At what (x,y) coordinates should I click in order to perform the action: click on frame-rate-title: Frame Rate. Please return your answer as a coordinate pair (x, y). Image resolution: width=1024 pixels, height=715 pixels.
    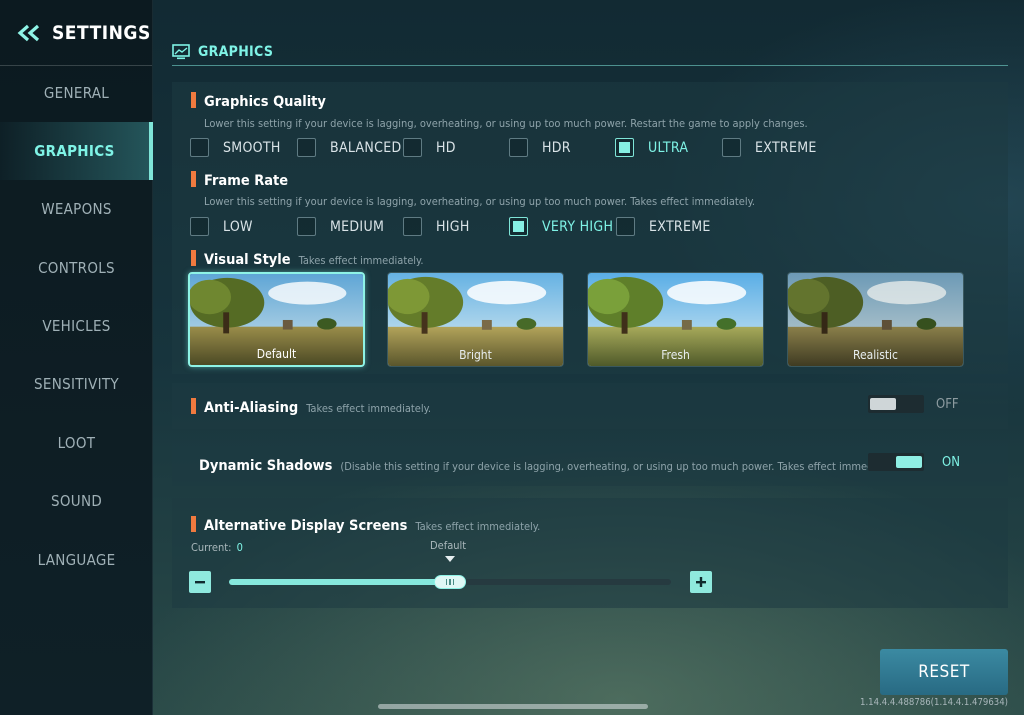
    Looking at the image, I should click on (239, 179).